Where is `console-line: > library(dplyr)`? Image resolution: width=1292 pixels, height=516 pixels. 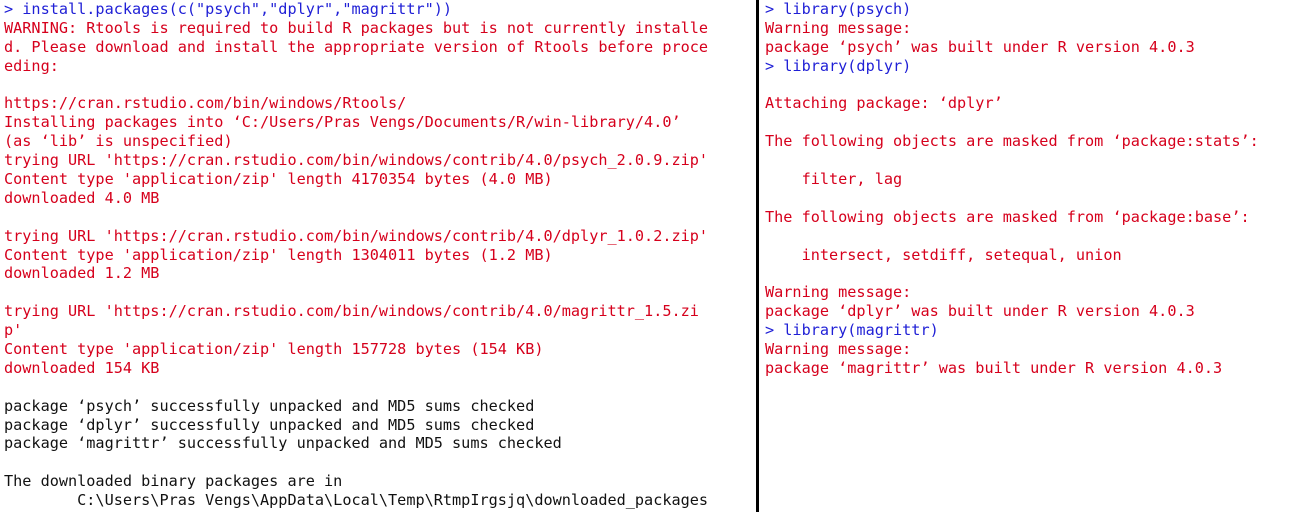 console-line: > library(dplyr) is located at coordinates (838, 65).